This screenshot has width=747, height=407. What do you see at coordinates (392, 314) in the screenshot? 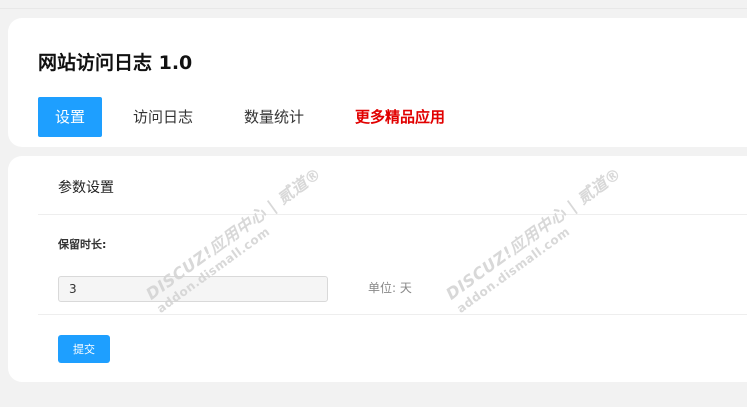
I see `form-divider` at bounding box center [392, 314].